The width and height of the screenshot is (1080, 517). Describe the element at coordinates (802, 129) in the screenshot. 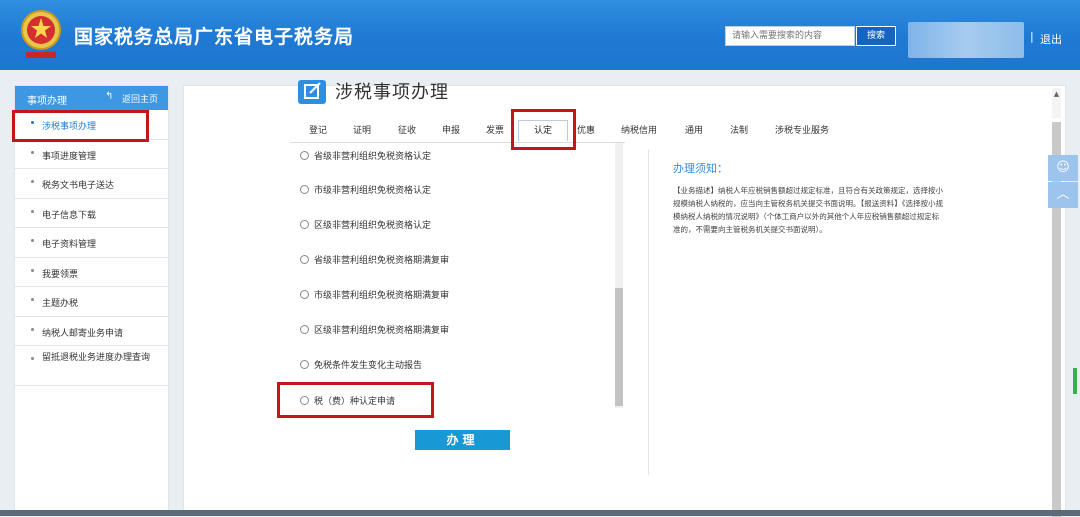

I see `tab-professional-service: 涉税专业服务` at that location.